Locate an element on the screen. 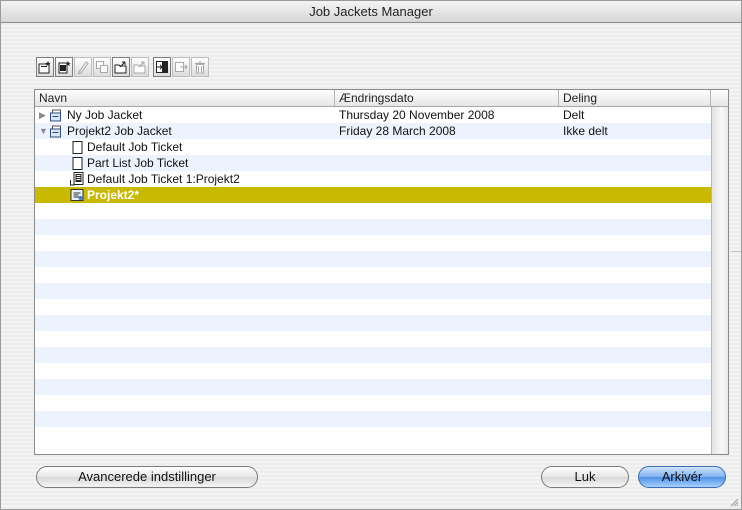 The height and width of the screenshot is (510, 742). list-item: Default Job Ticket 1:Projekt2 is located at coordinates (373, 179).